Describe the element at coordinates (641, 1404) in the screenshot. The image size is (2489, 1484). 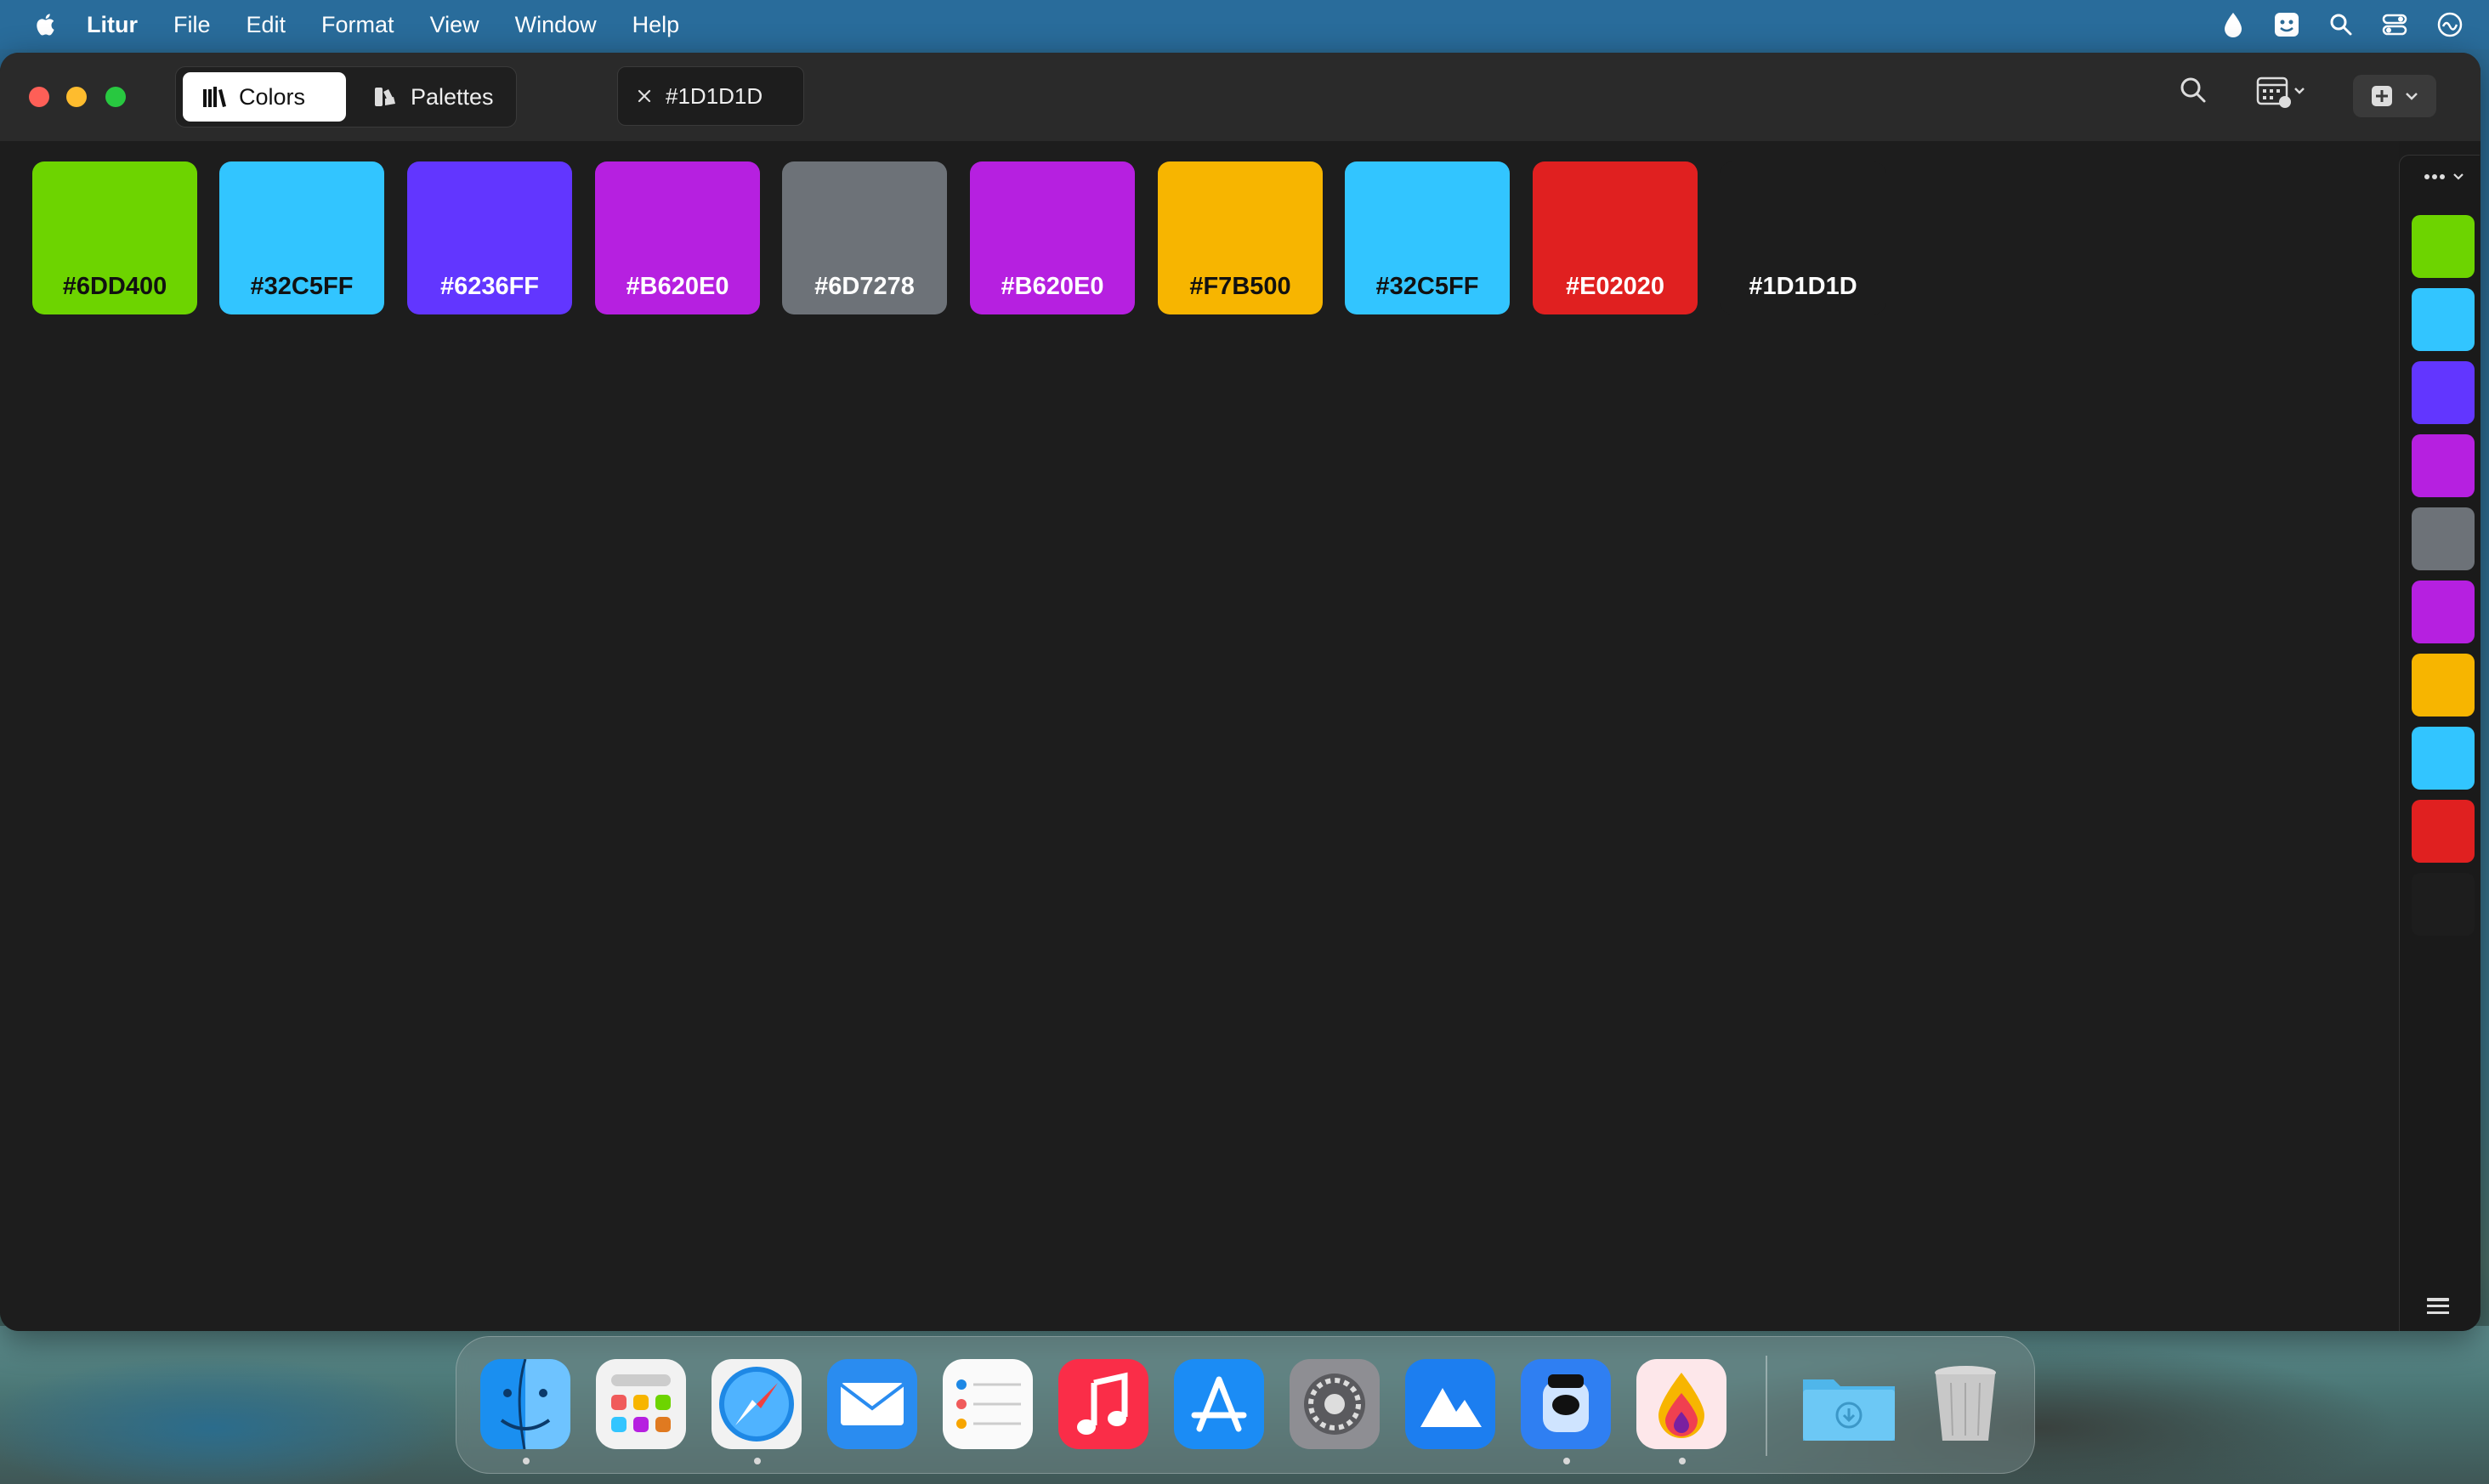
I see `launchpad-icon` at that location.